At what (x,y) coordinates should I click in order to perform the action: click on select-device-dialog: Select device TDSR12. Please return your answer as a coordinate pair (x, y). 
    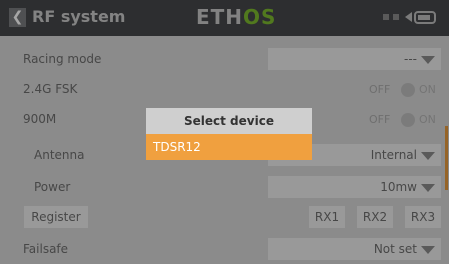
    Looking at the image, I should click on (229, 134).